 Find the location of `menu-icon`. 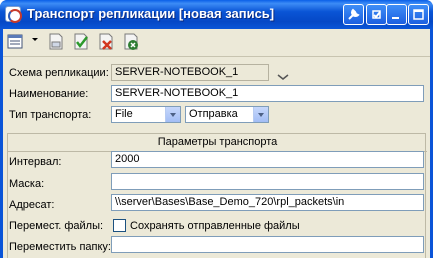

menu-icon is located at coordinates (16, 42).